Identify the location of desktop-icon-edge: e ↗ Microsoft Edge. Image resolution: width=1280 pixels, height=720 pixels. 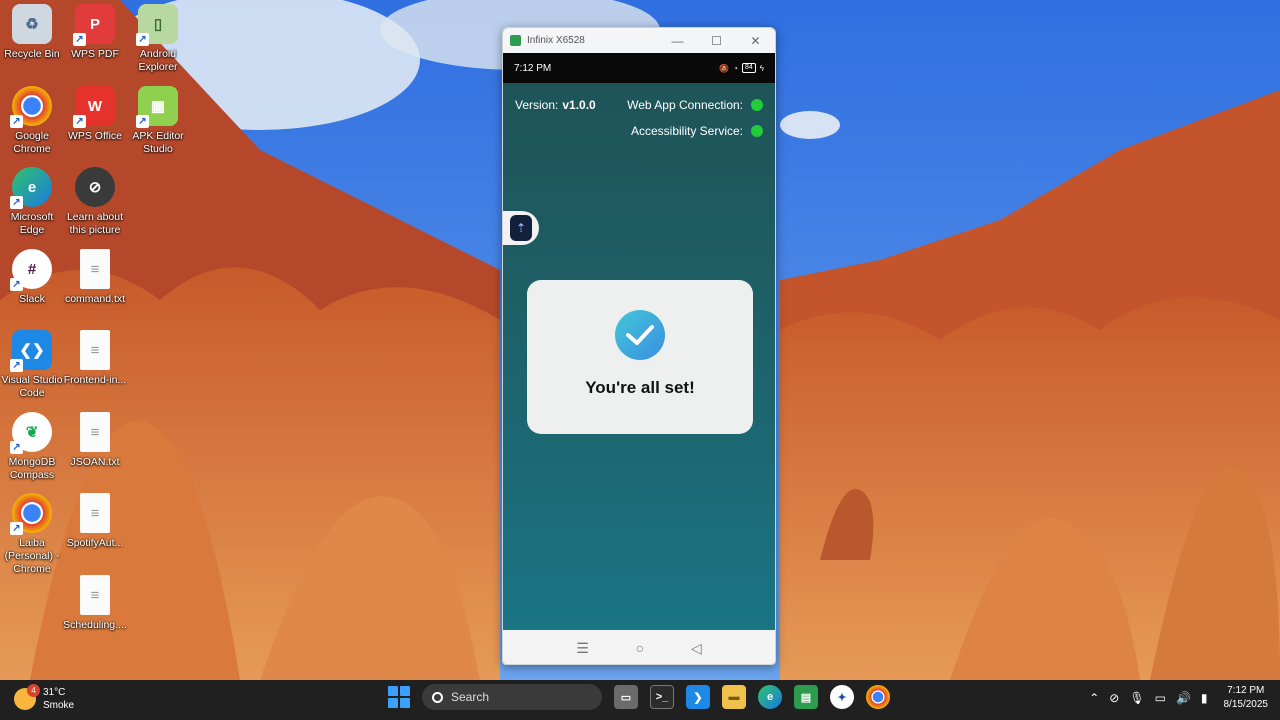
(32, 202).